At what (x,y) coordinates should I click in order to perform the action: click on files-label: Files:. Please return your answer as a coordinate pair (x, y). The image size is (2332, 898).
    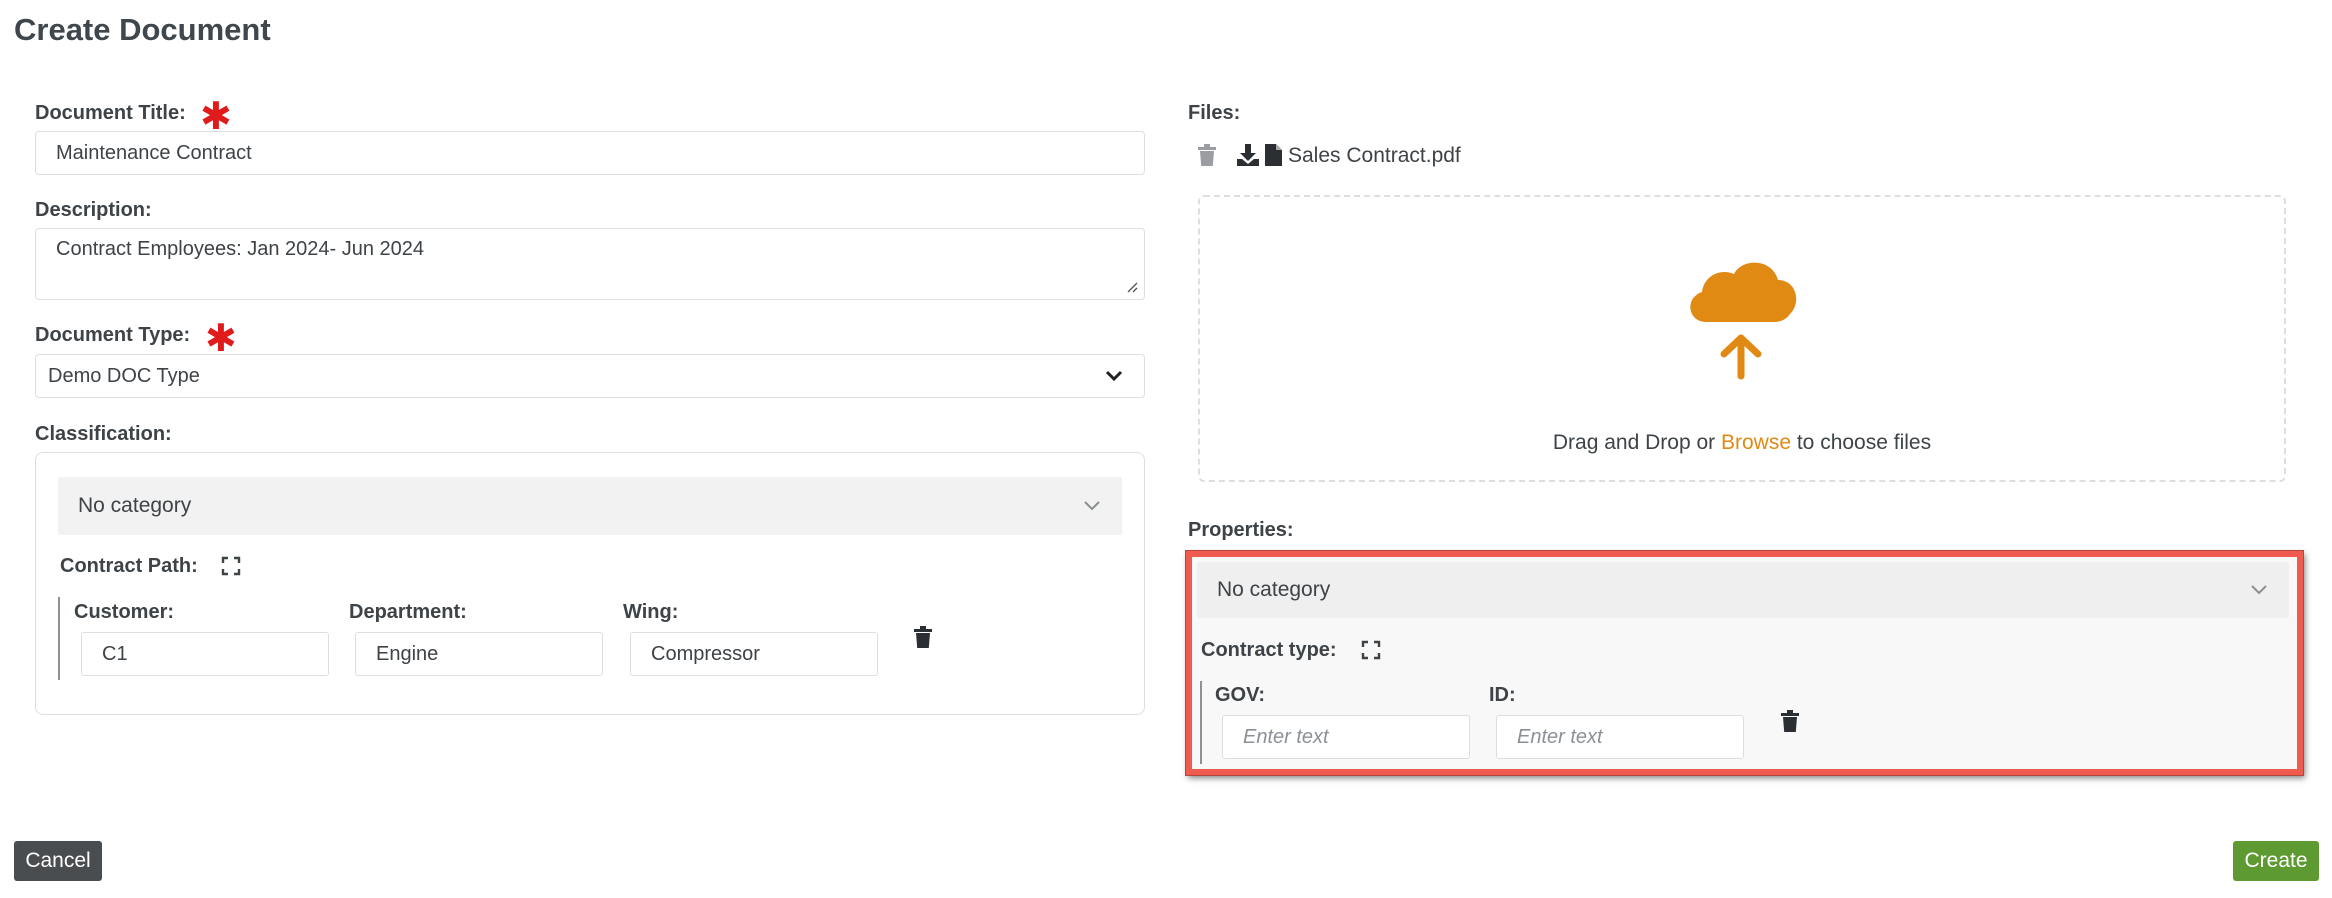
    Looking at the image, I should click on (1214, 113).